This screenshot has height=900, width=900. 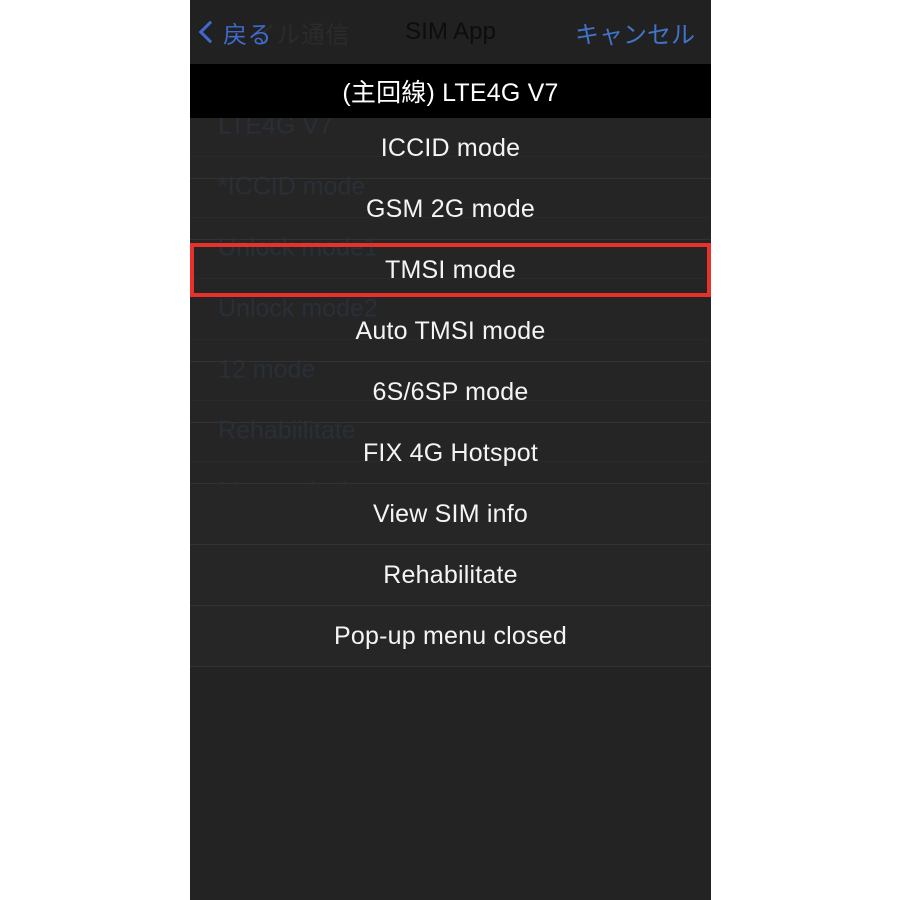 I want to click on navigation-bar: イル通信 SIM App 戻る キャンセル, so click(x=450, y=32).